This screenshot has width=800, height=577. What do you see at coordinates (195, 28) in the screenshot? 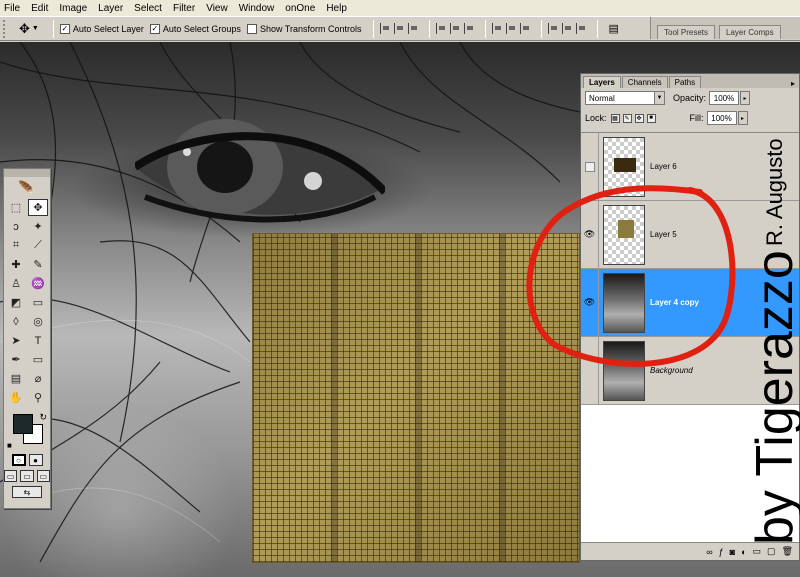
I see `auto-select-groups-checkbox: ✓ Auto Select Groups` at bounding box center [195, 28].